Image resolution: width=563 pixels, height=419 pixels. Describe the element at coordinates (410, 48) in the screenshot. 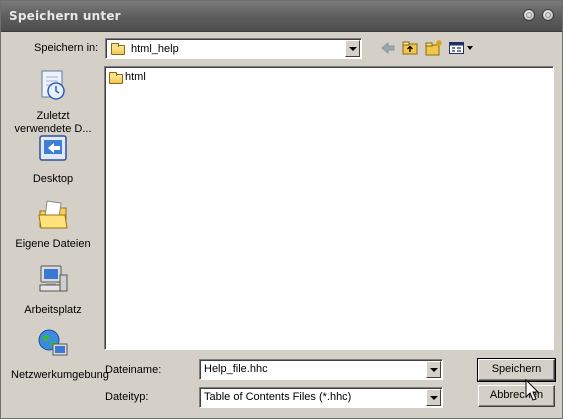

I see `folder-up-icon` at that location.